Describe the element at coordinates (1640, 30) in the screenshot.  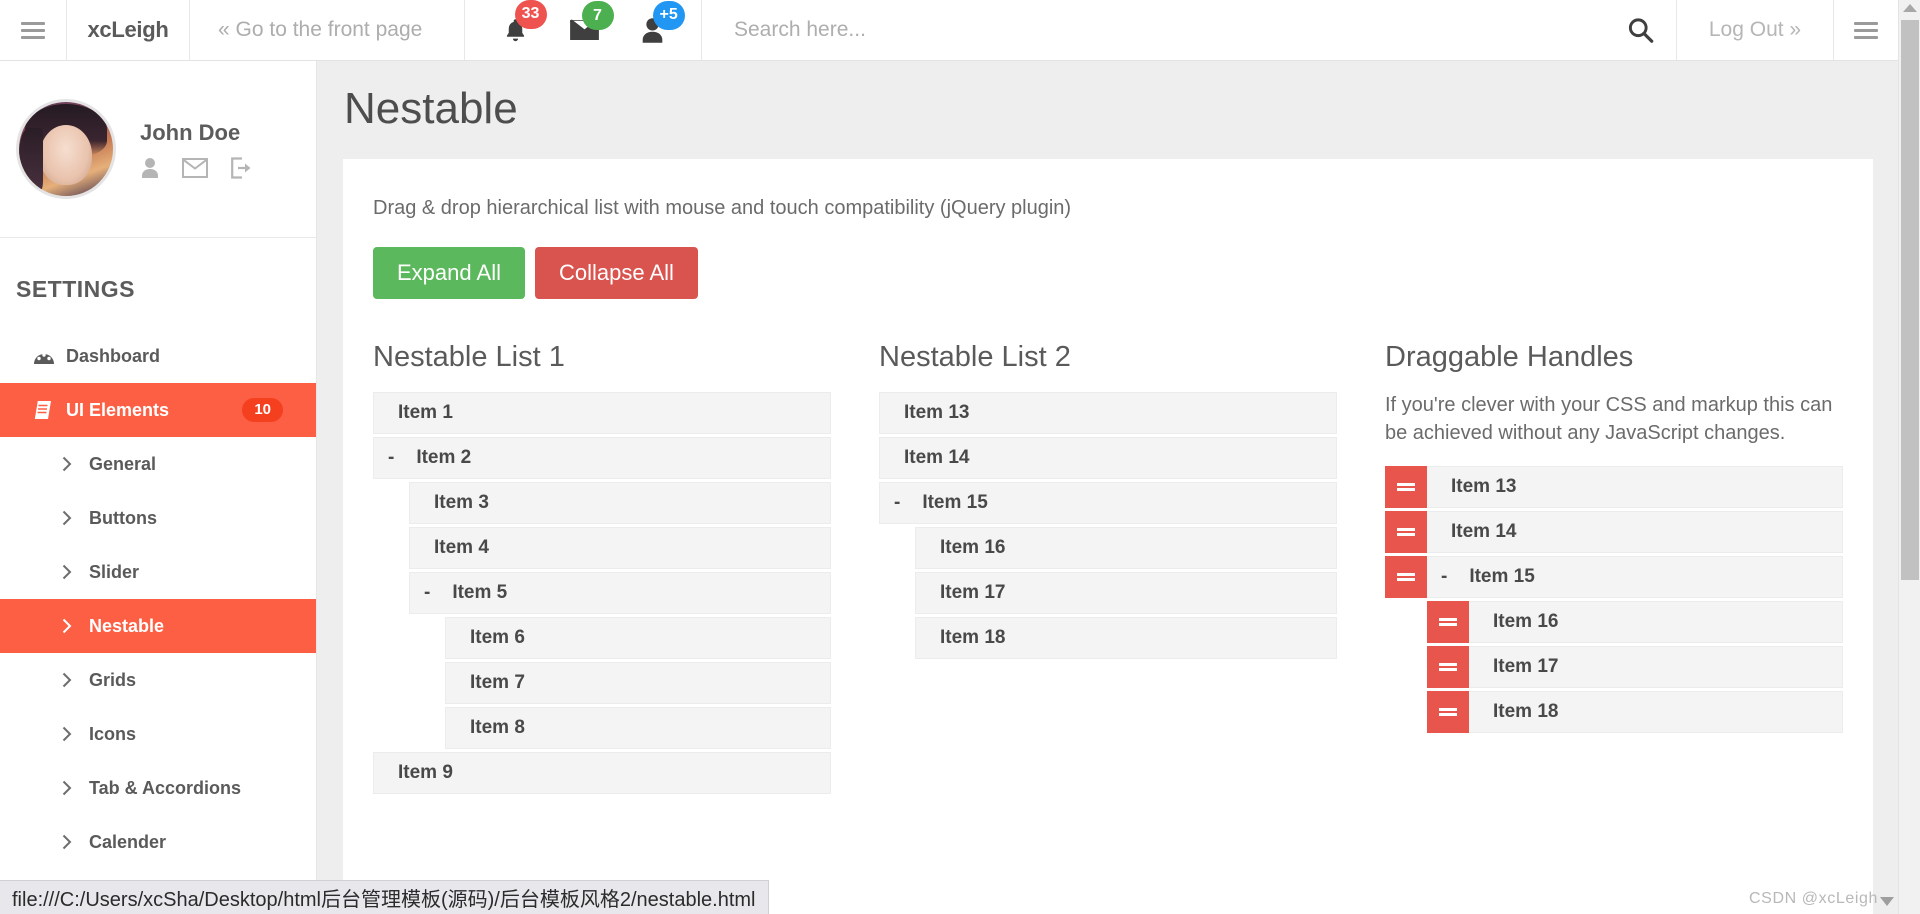
I see `search-button` at that location.